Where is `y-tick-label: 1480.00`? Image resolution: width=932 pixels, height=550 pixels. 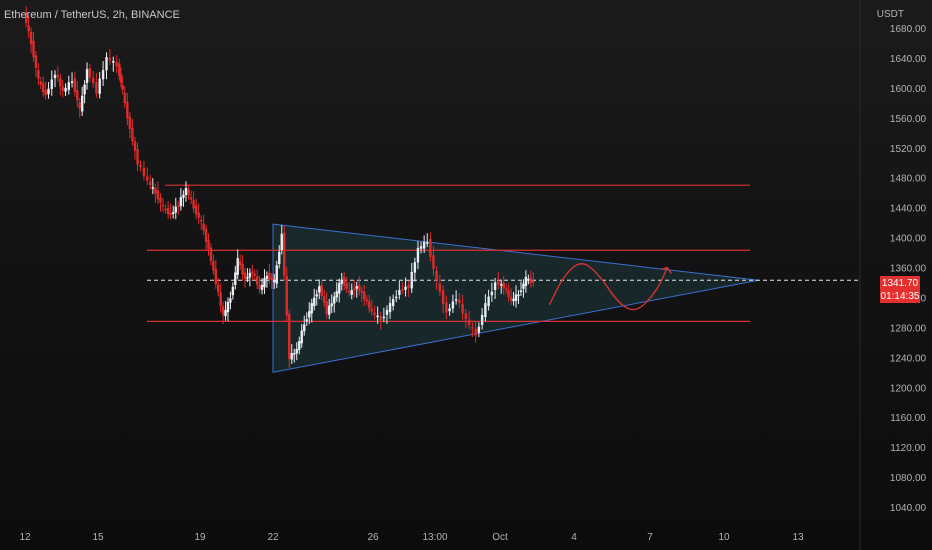 y-tick-label: 1480.00 is located at coordinates (908, 179).